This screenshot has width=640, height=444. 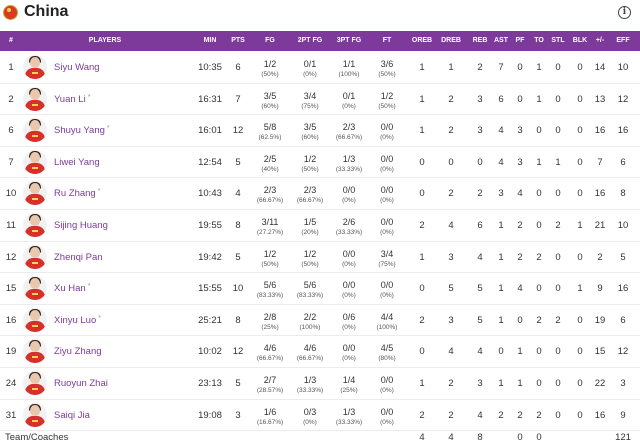 I want to click on jersey-number: 24, so click(x=11, y=383).